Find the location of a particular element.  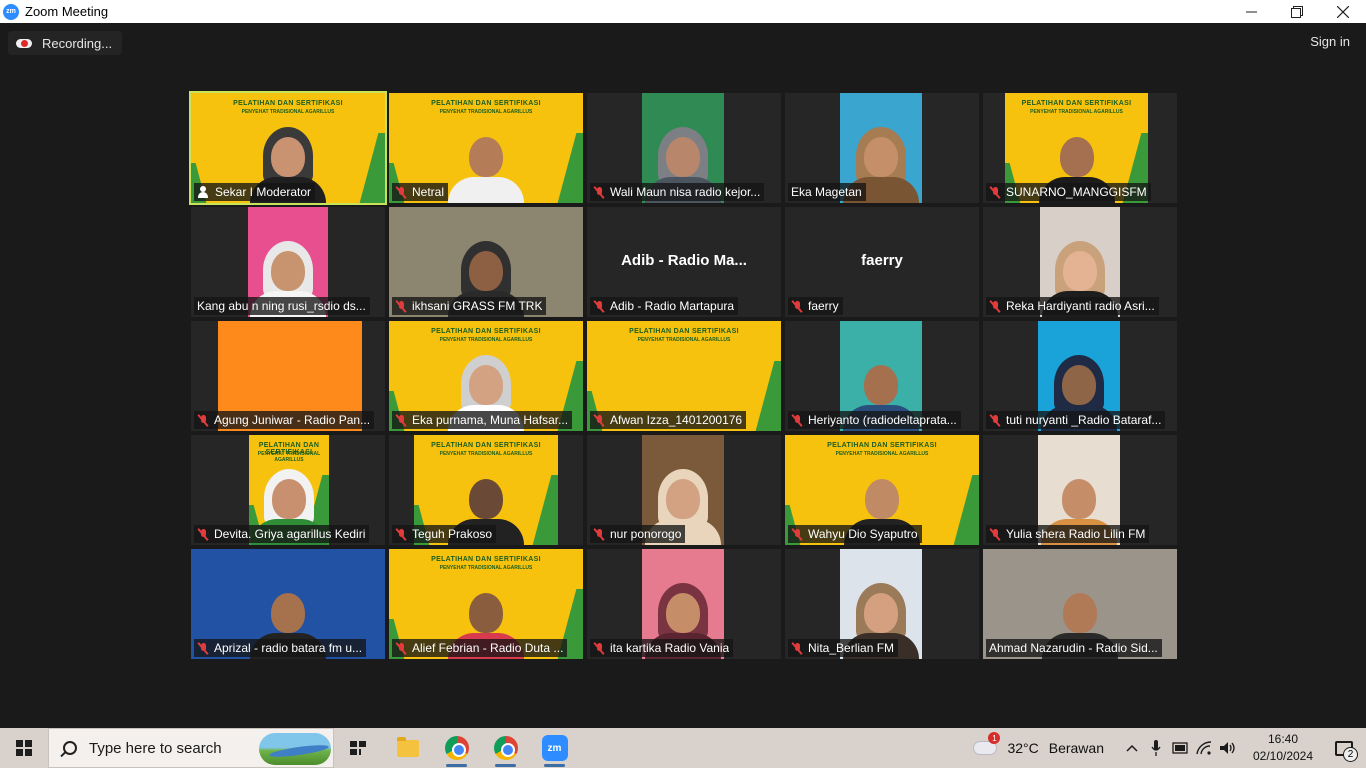

sign-in-link: Sign in is located at coordinates (1330, 41).